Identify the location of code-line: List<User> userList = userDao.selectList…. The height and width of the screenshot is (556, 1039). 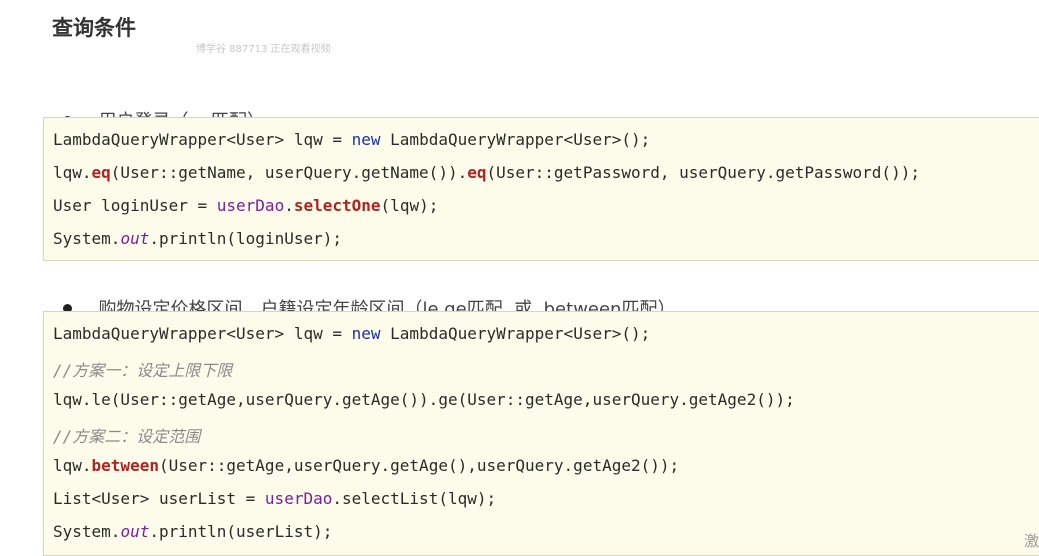
(274, 498).